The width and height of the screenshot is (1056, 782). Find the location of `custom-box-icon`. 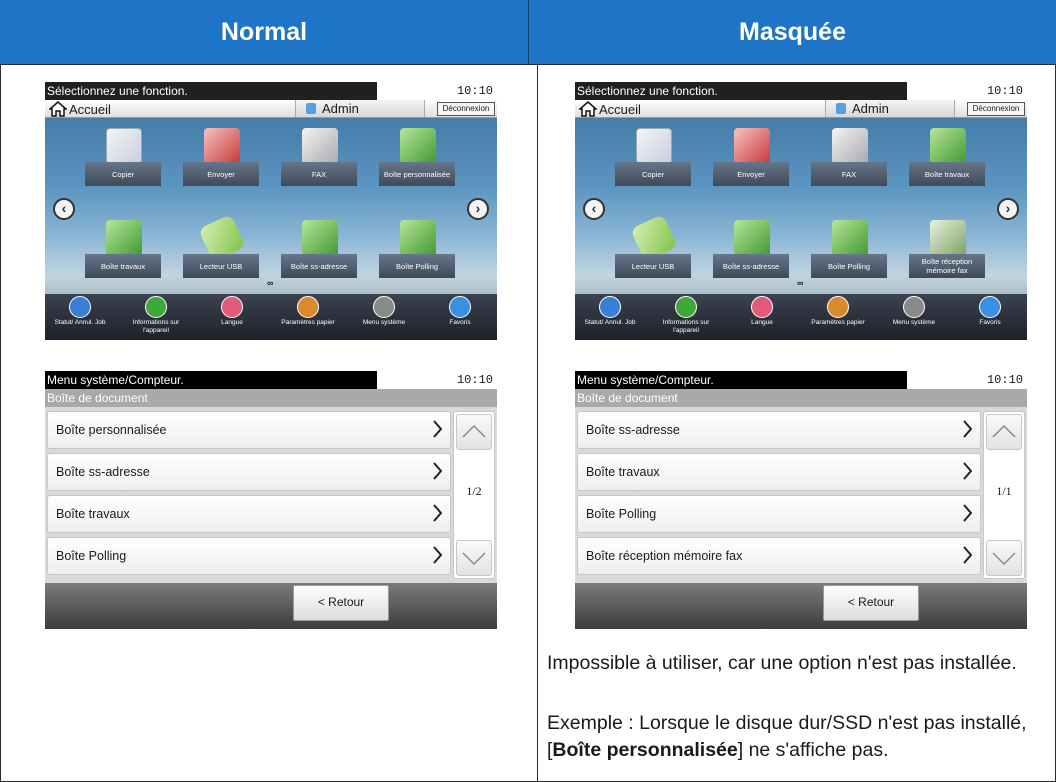

custom-box-icon is located at coordinates (418, 146).